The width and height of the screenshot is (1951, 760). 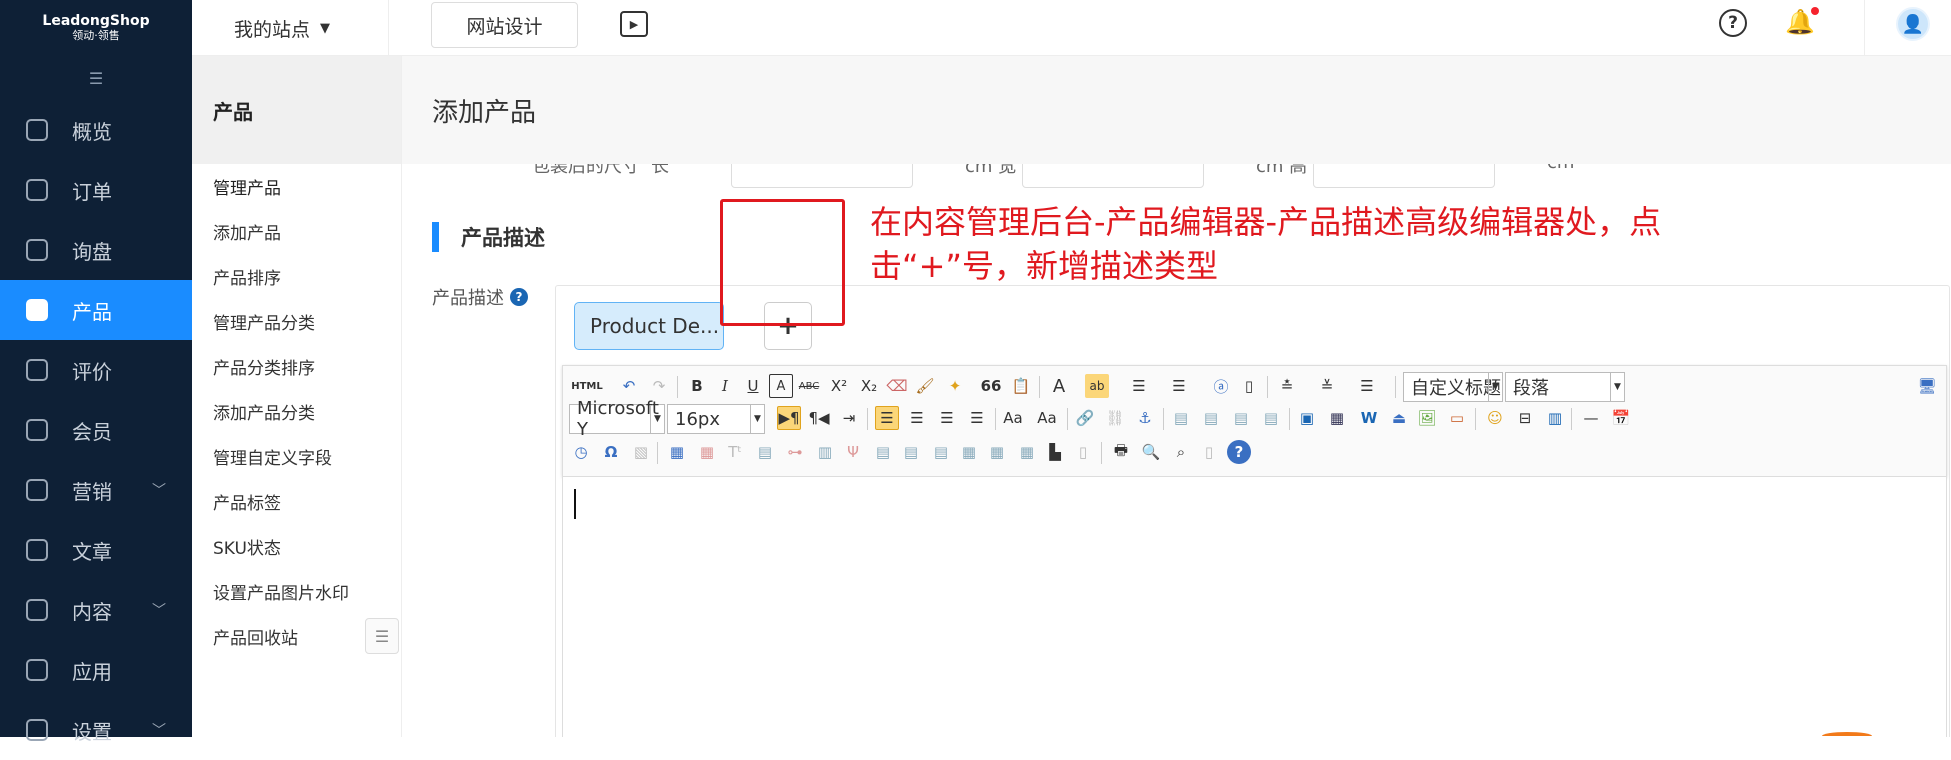 What do you see at coordinates (1555, 418) in the screenshot?
I see `template-icon: ▥` at bounding box center [1555, 418].